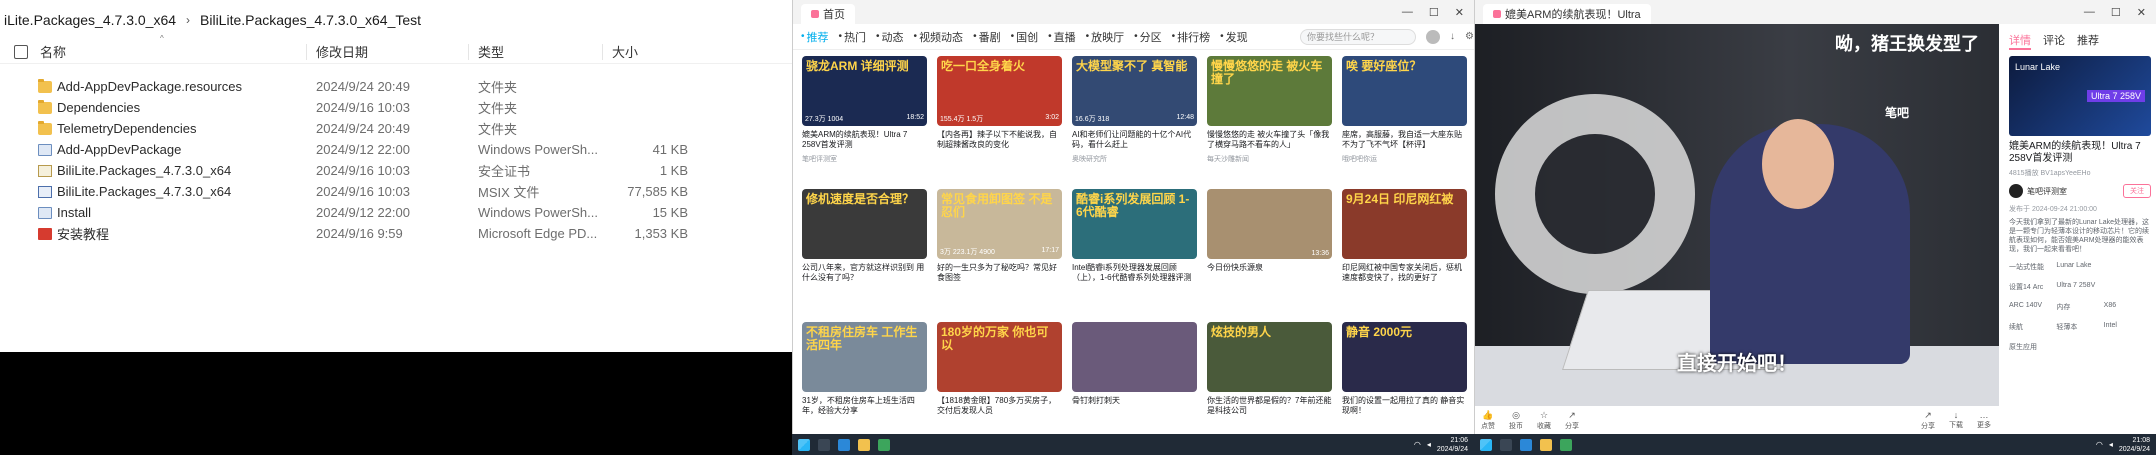  Describe the element at coordinates (999, 273) in the screenshot. I see `video-title: 好的一生只多为了秘吃吗？常见好食图签` at that location.